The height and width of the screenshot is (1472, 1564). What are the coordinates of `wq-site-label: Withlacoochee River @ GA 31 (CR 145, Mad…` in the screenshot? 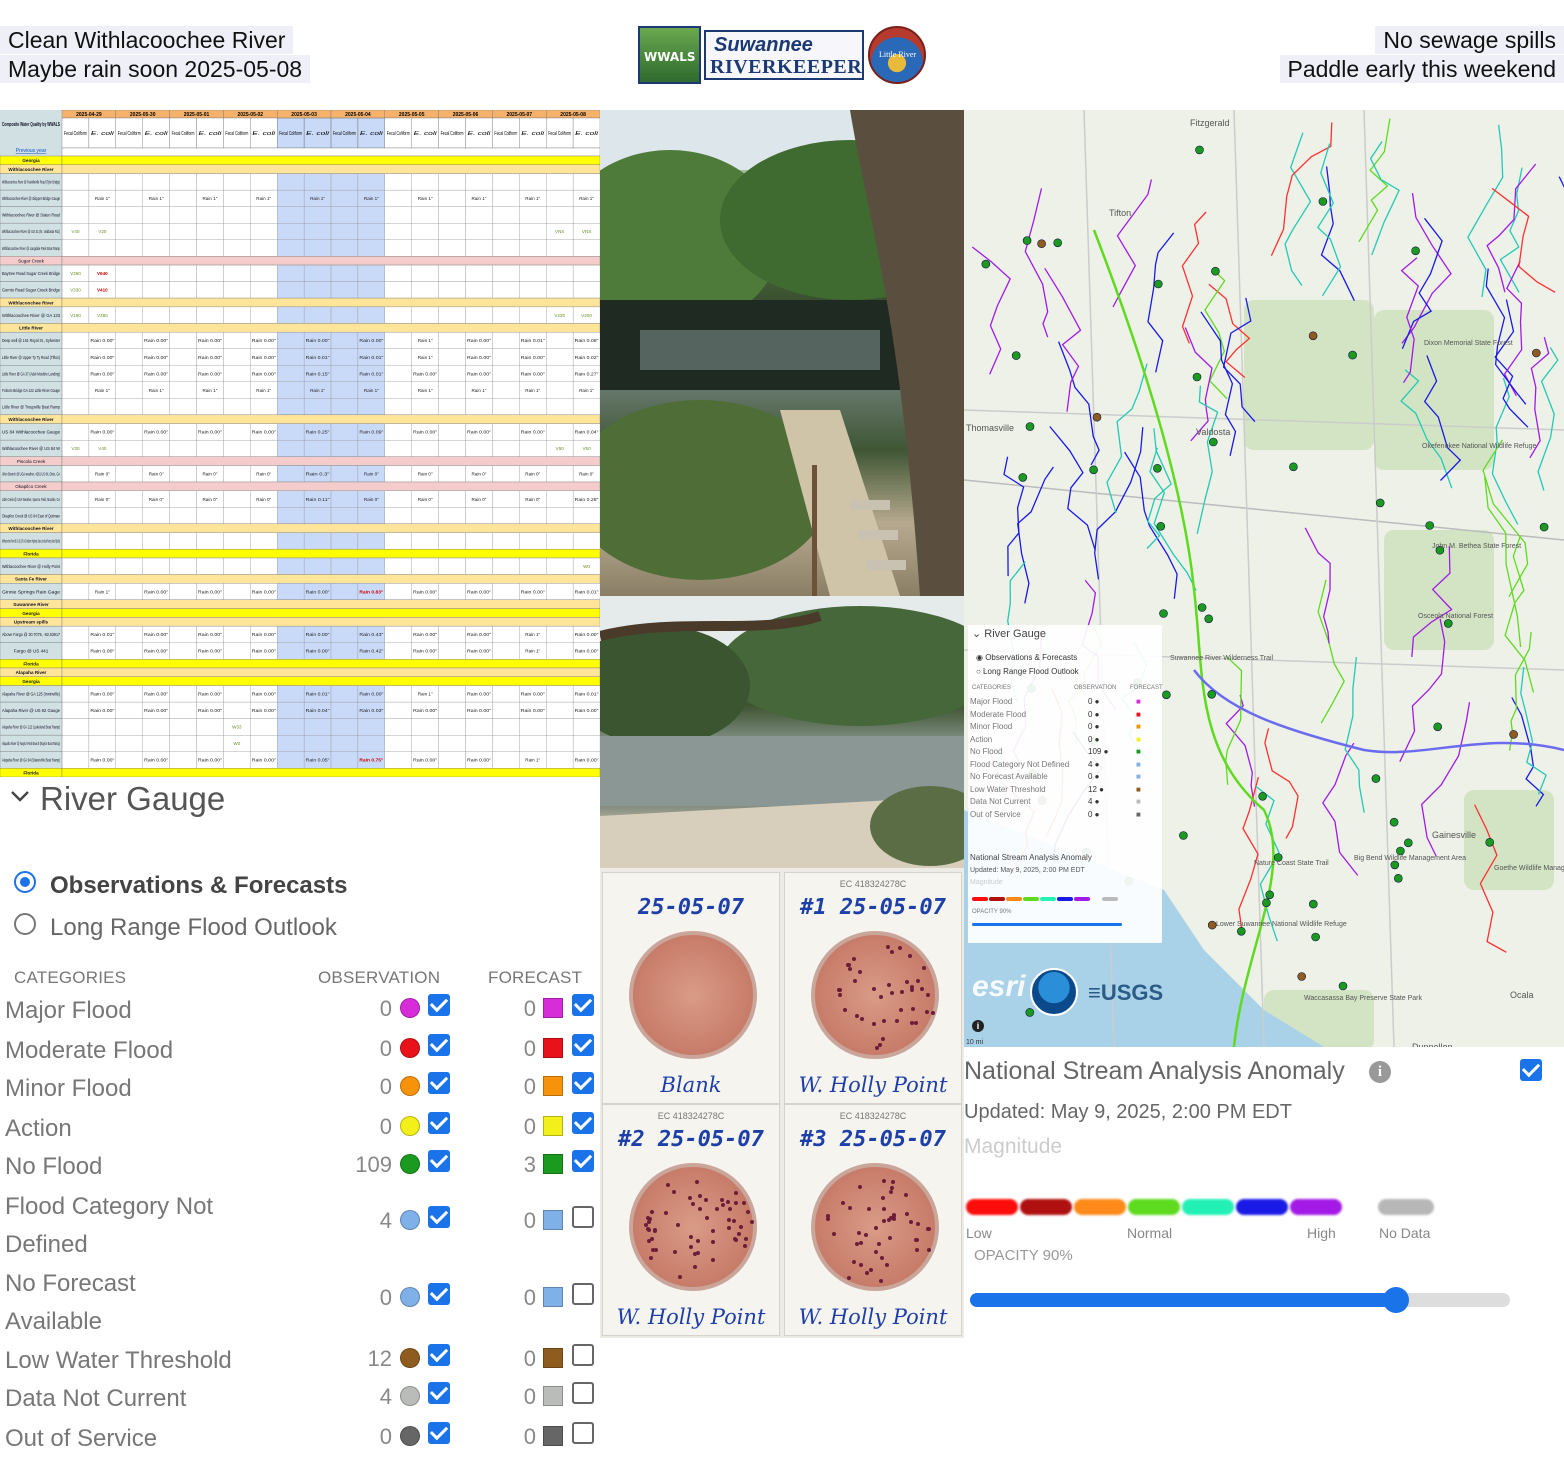 It's located at (31, 541).